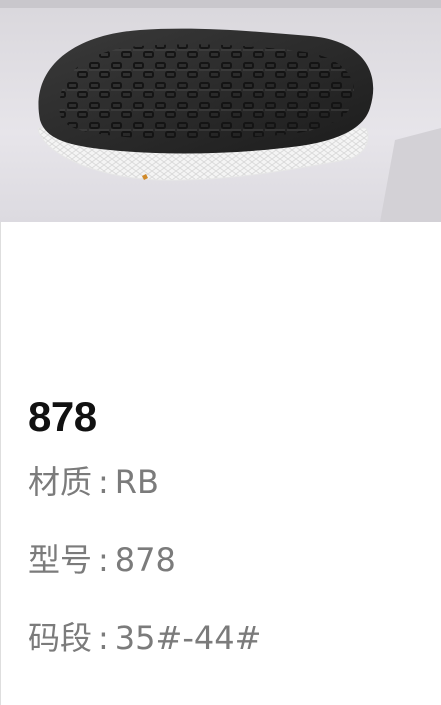 The height and width of the screenshot is (705, 441). I want to click on spec-model-value: 878, so click(145, 560).